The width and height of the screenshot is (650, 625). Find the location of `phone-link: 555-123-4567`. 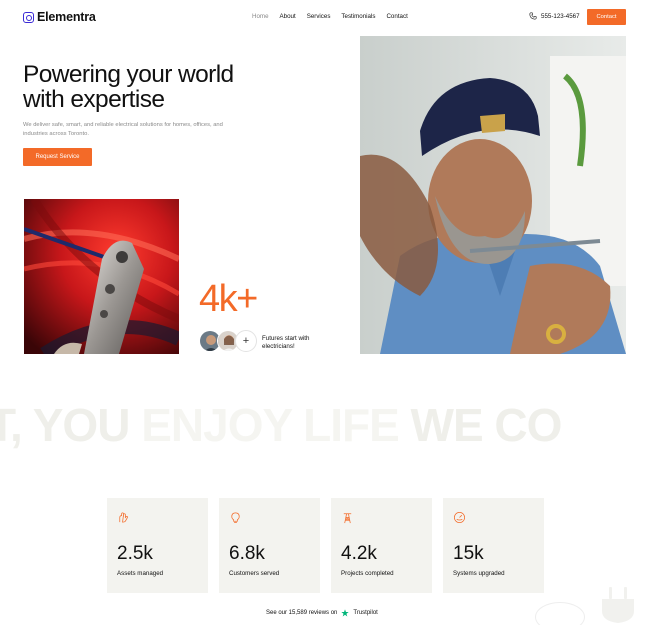

phone-link: 555-123-4567 is located at coordinates (554, 16).